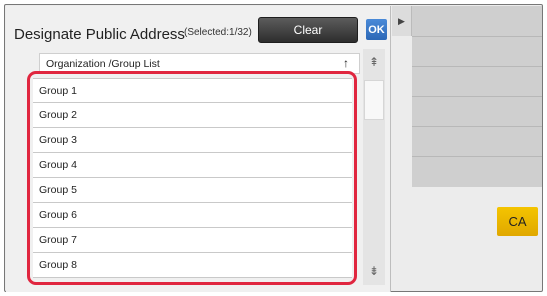  Describe the element at coordinates (374, 100) in the screenshot. I see `scrollbar-thumb` at that location.